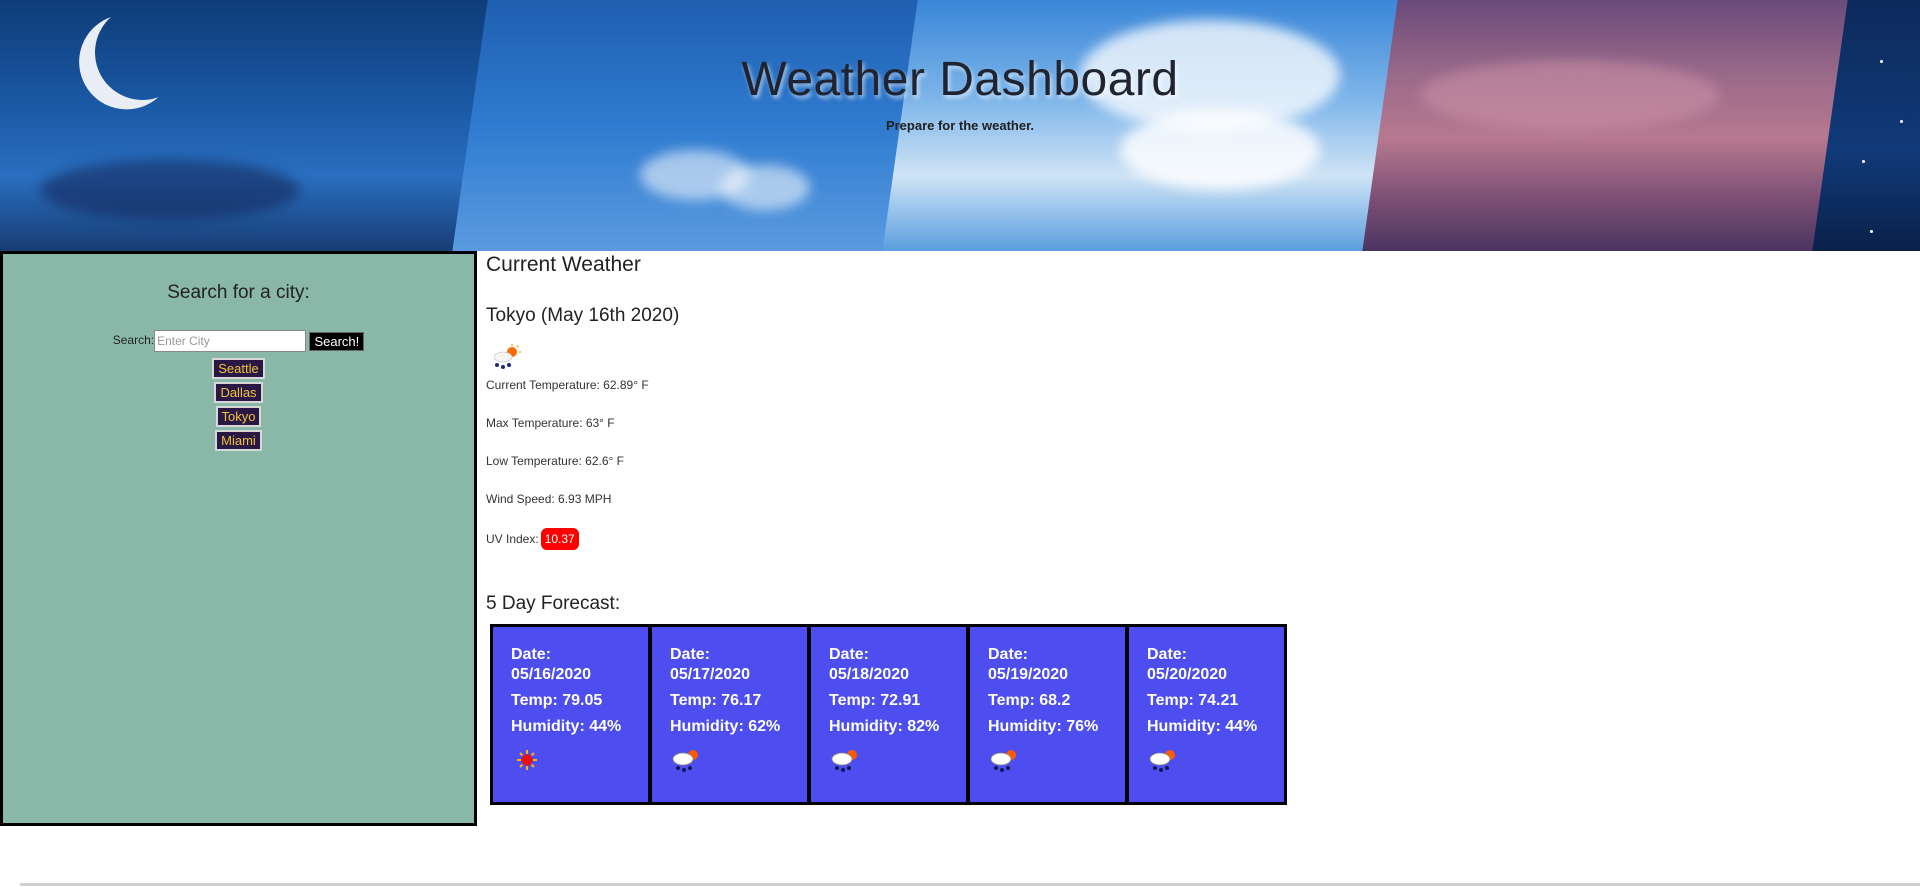  What do you see at coordinates (869, 674) in the screenshot?
I see `forecast-date: 05/18/2020` at bounding box center [869, 674].